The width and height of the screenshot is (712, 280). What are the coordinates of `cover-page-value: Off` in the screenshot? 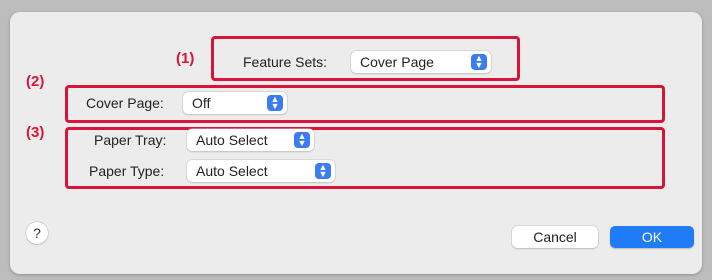 It's located at (201, 103).